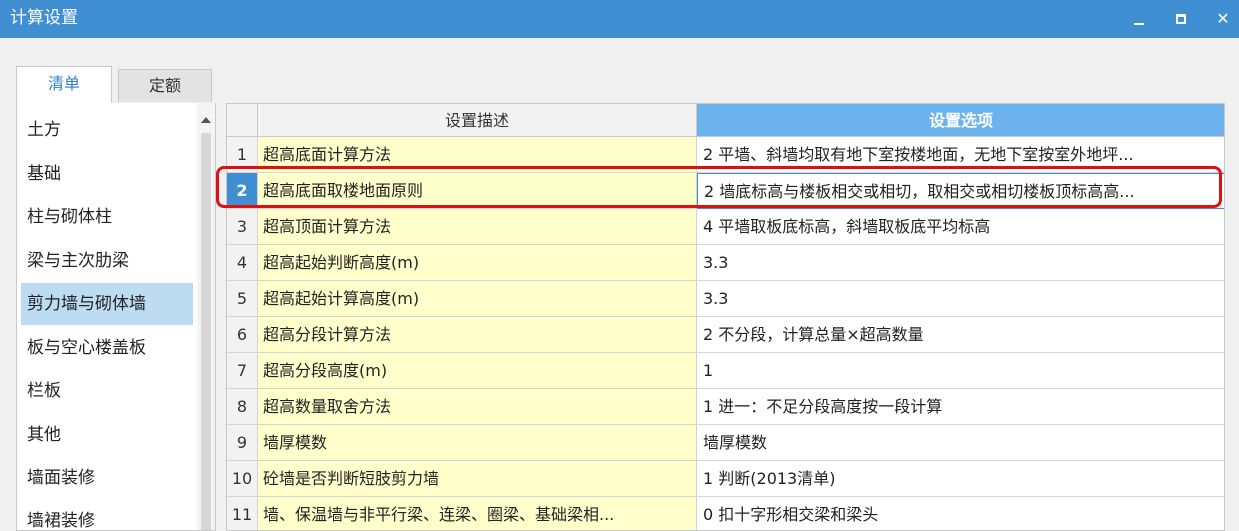  I want to click on sidebar-scrollbar, so click(206, 316).